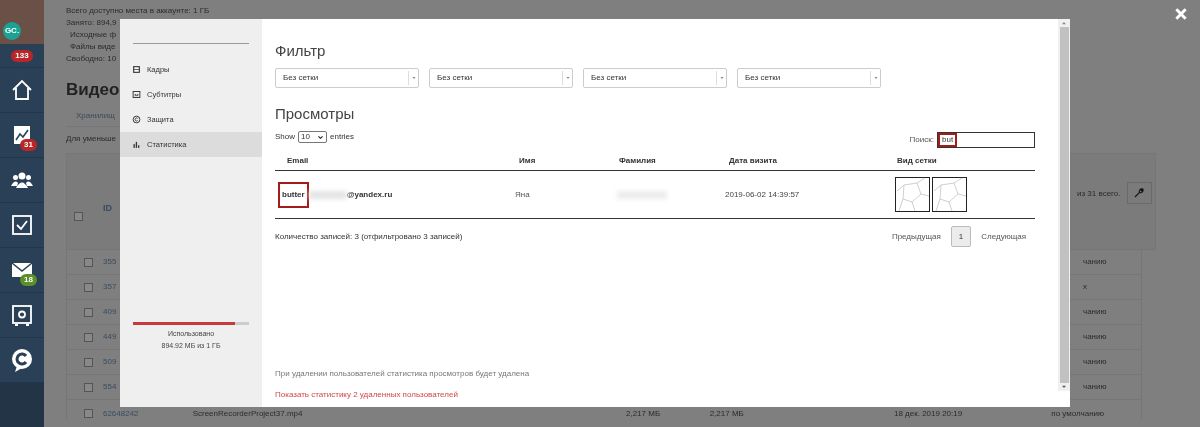 The width and height of the screenshot is (1200, 427). Describe the element at coordinates (22, 225) in the screenshot. I see `checkbox-icon` at that location.